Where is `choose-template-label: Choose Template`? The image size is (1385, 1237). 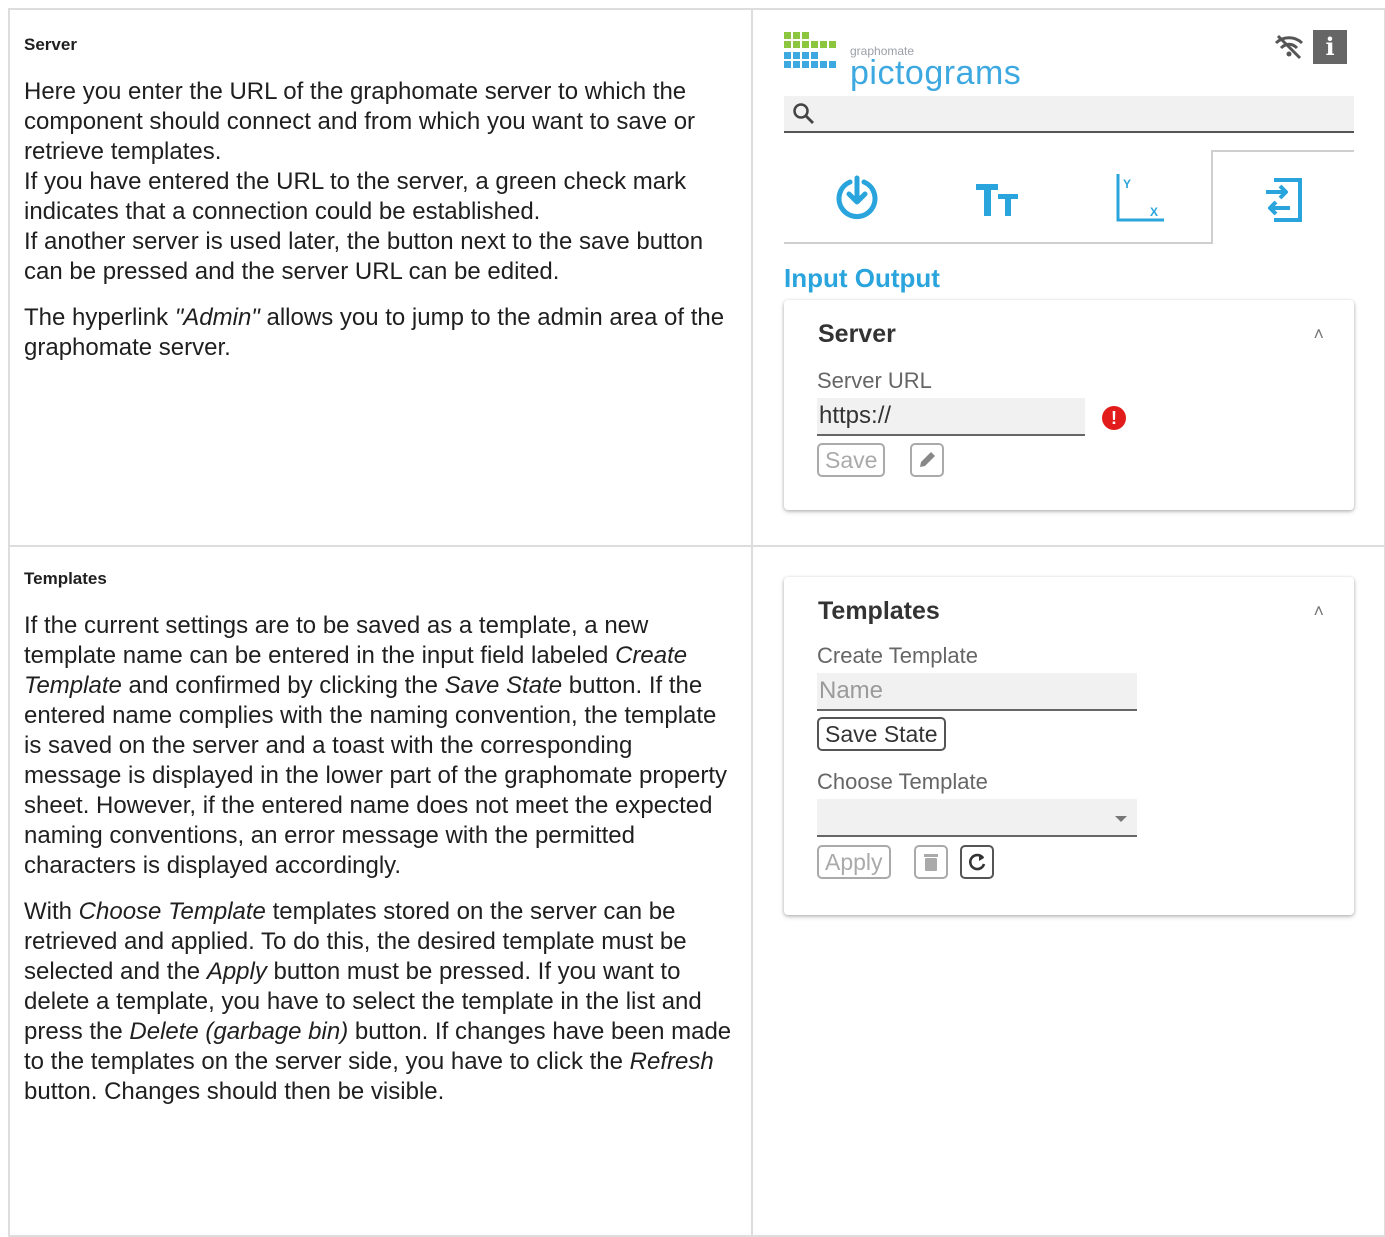
choose-template-label: Choose Template is located at coordinates (902, 781).